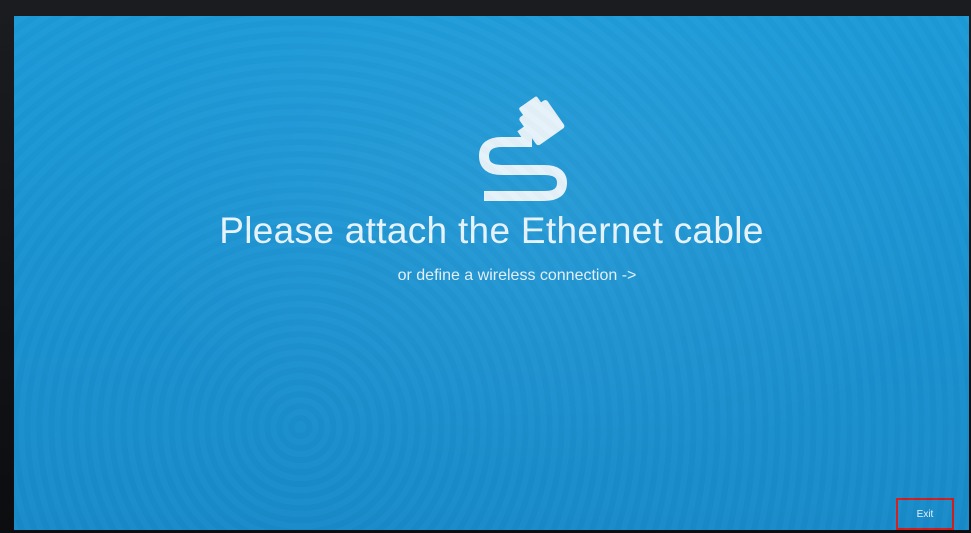 The height and width of the screenshot is (533, 971). What do you see at coordinates (925, 514) in the screenshot?
I see `exit-button: Exit` at bounding box center [925, 514].